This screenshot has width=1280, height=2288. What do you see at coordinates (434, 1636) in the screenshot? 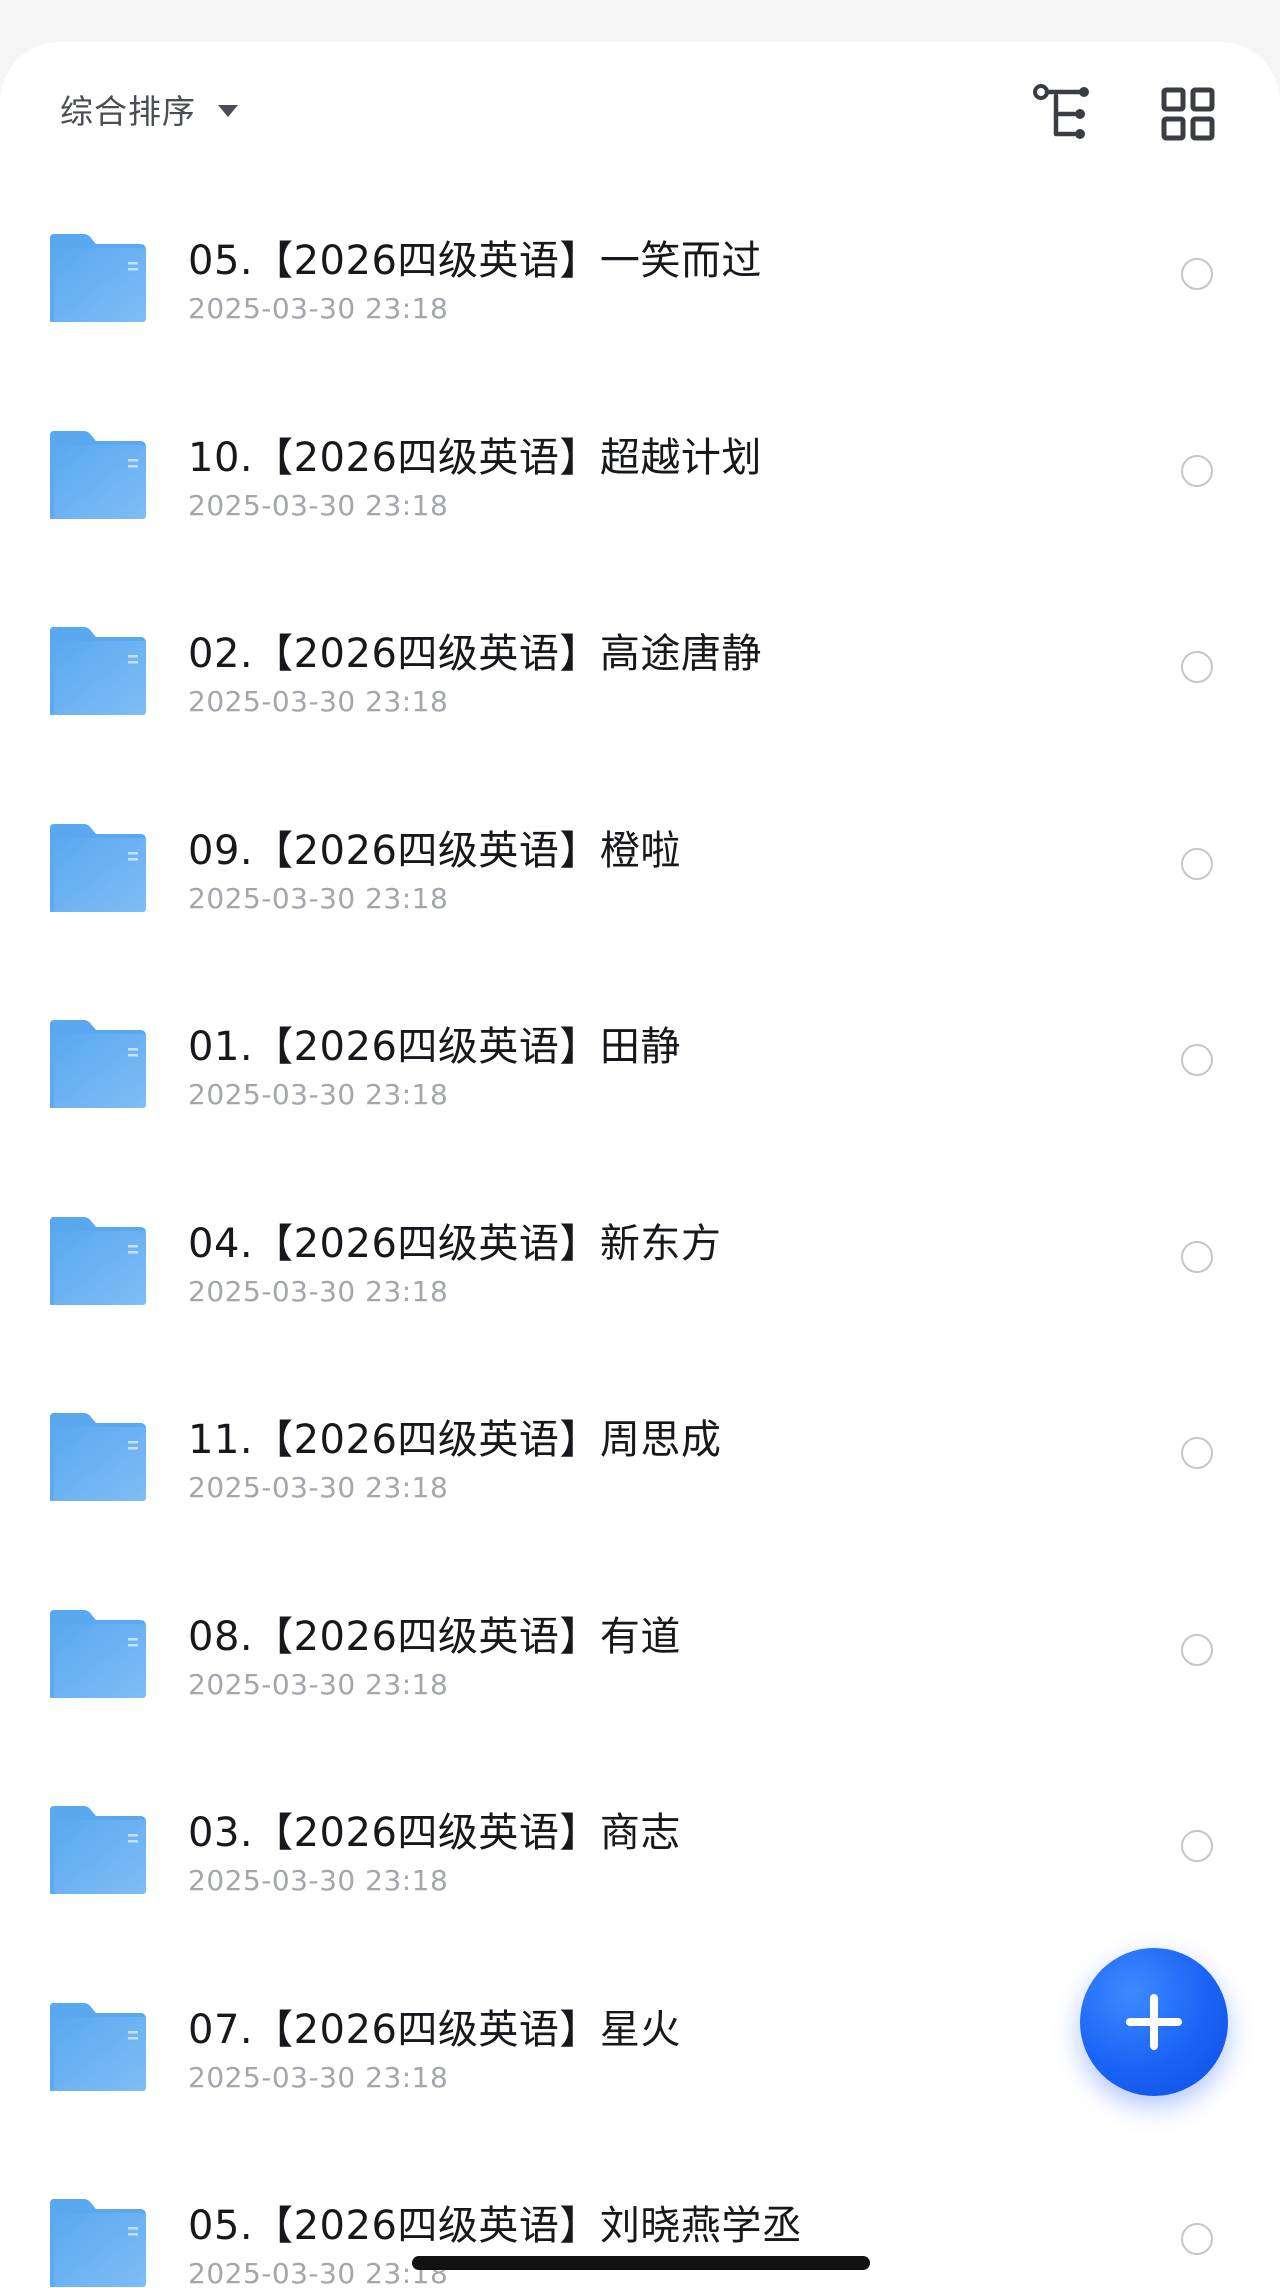
I see `file-name: 08.【2026四级英语】有道` at bounding box center [434, 1636].